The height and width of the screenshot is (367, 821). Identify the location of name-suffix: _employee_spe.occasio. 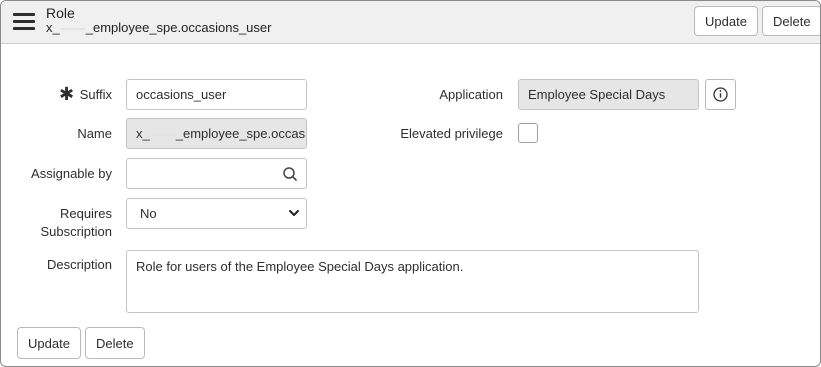
(241, 133).